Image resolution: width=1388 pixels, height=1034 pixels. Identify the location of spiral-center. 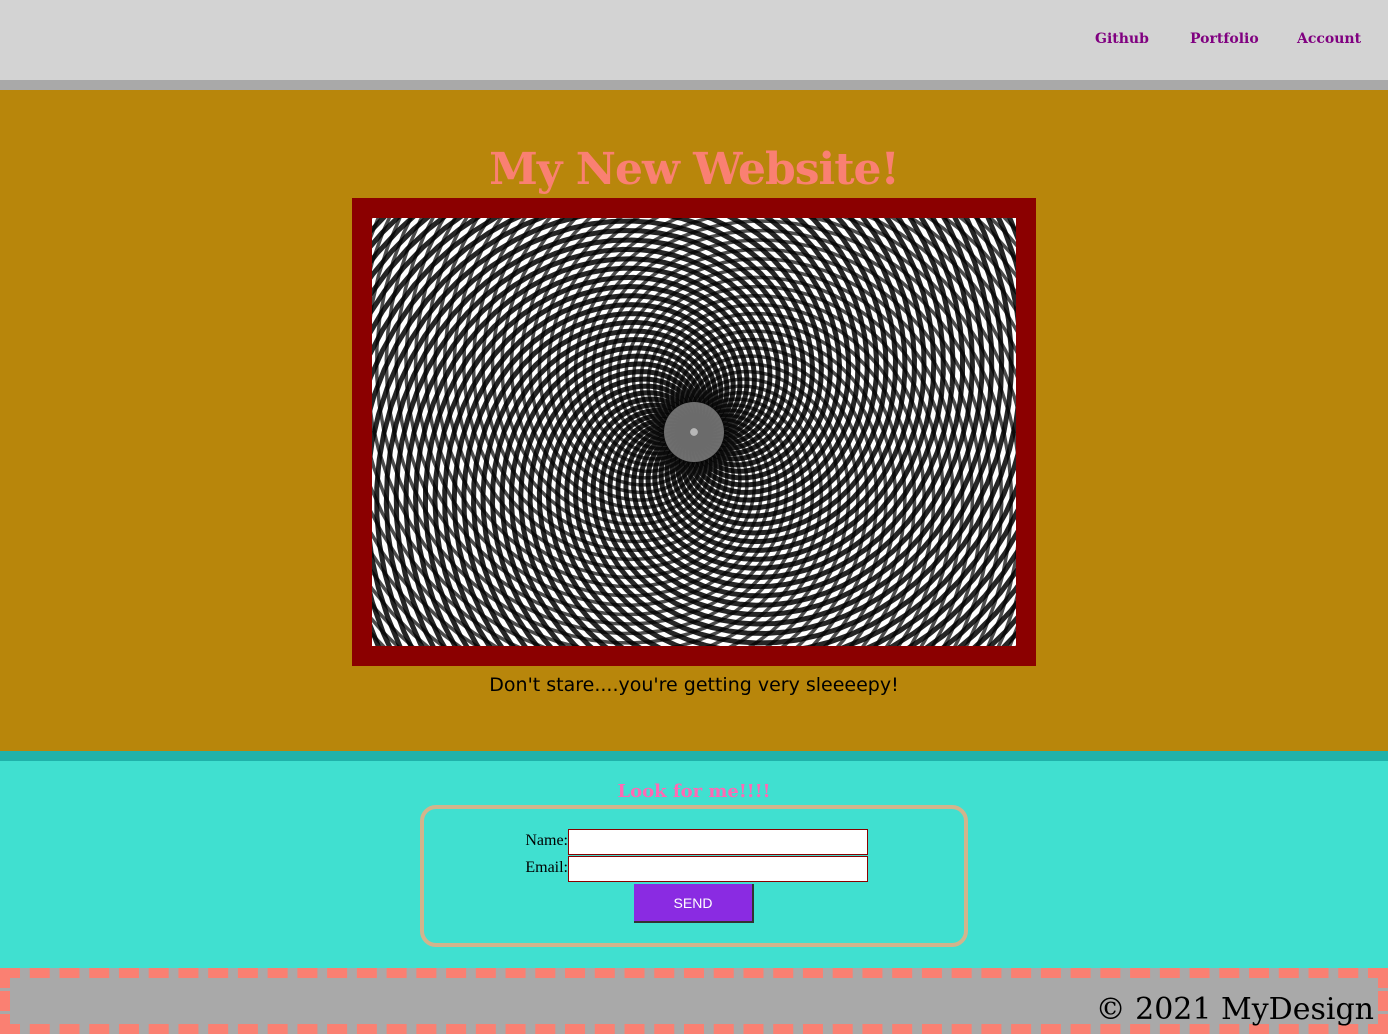
(694, 432).